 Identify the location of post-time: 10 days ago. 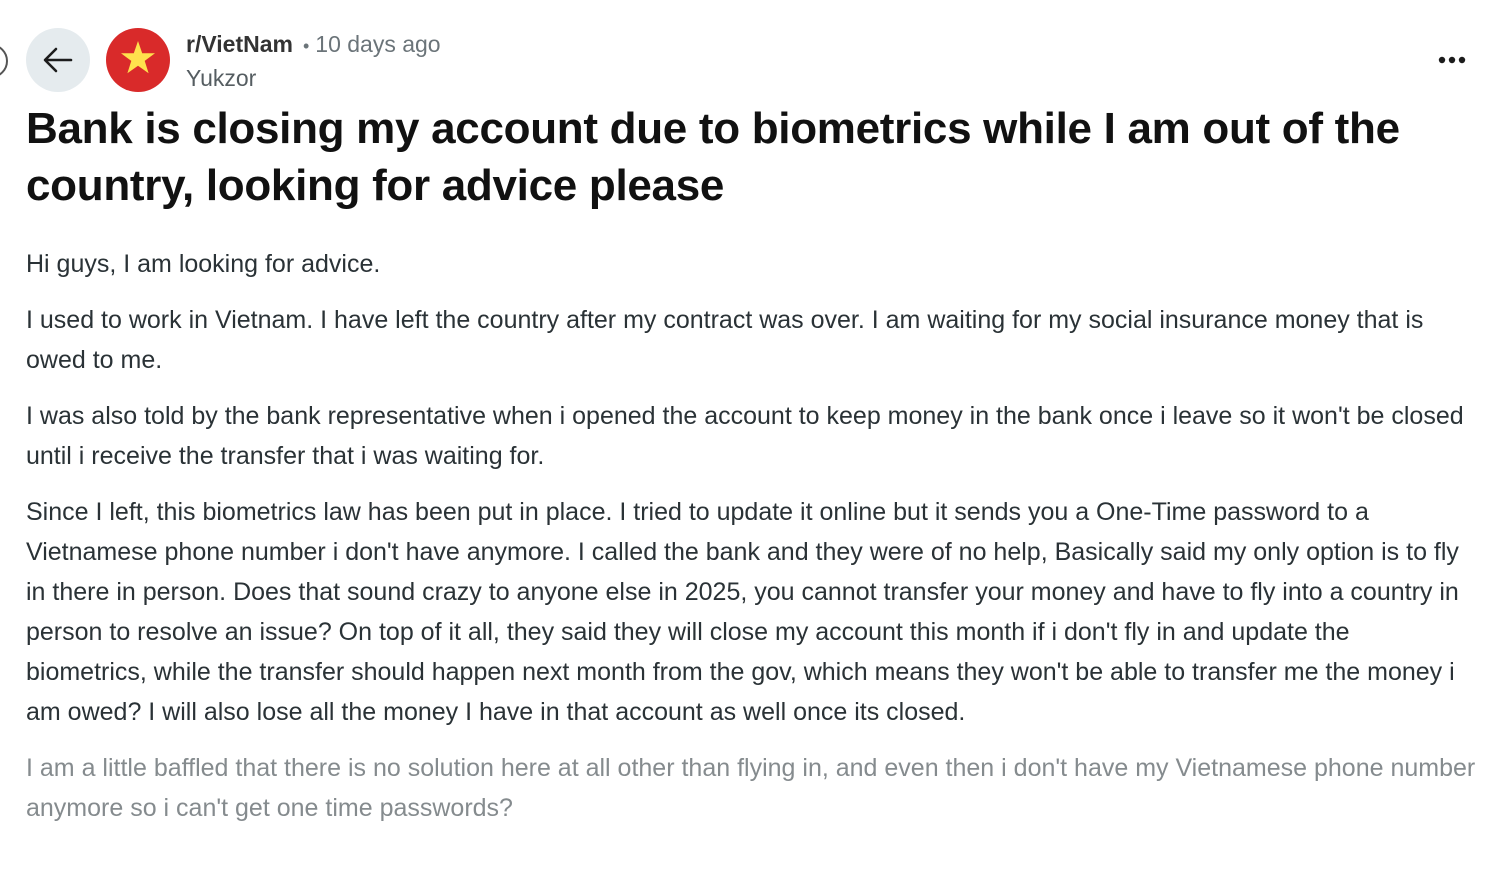
(378, 44).